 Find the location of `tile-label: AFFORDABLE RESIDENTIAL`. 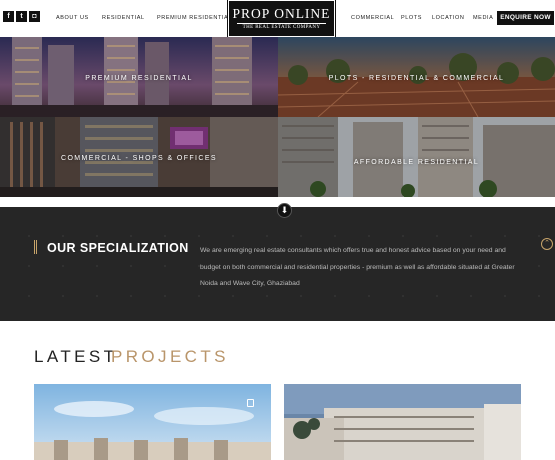

tile-label: AFFORDABLE RESIDENTIAL is located at coordinates (416, 162).